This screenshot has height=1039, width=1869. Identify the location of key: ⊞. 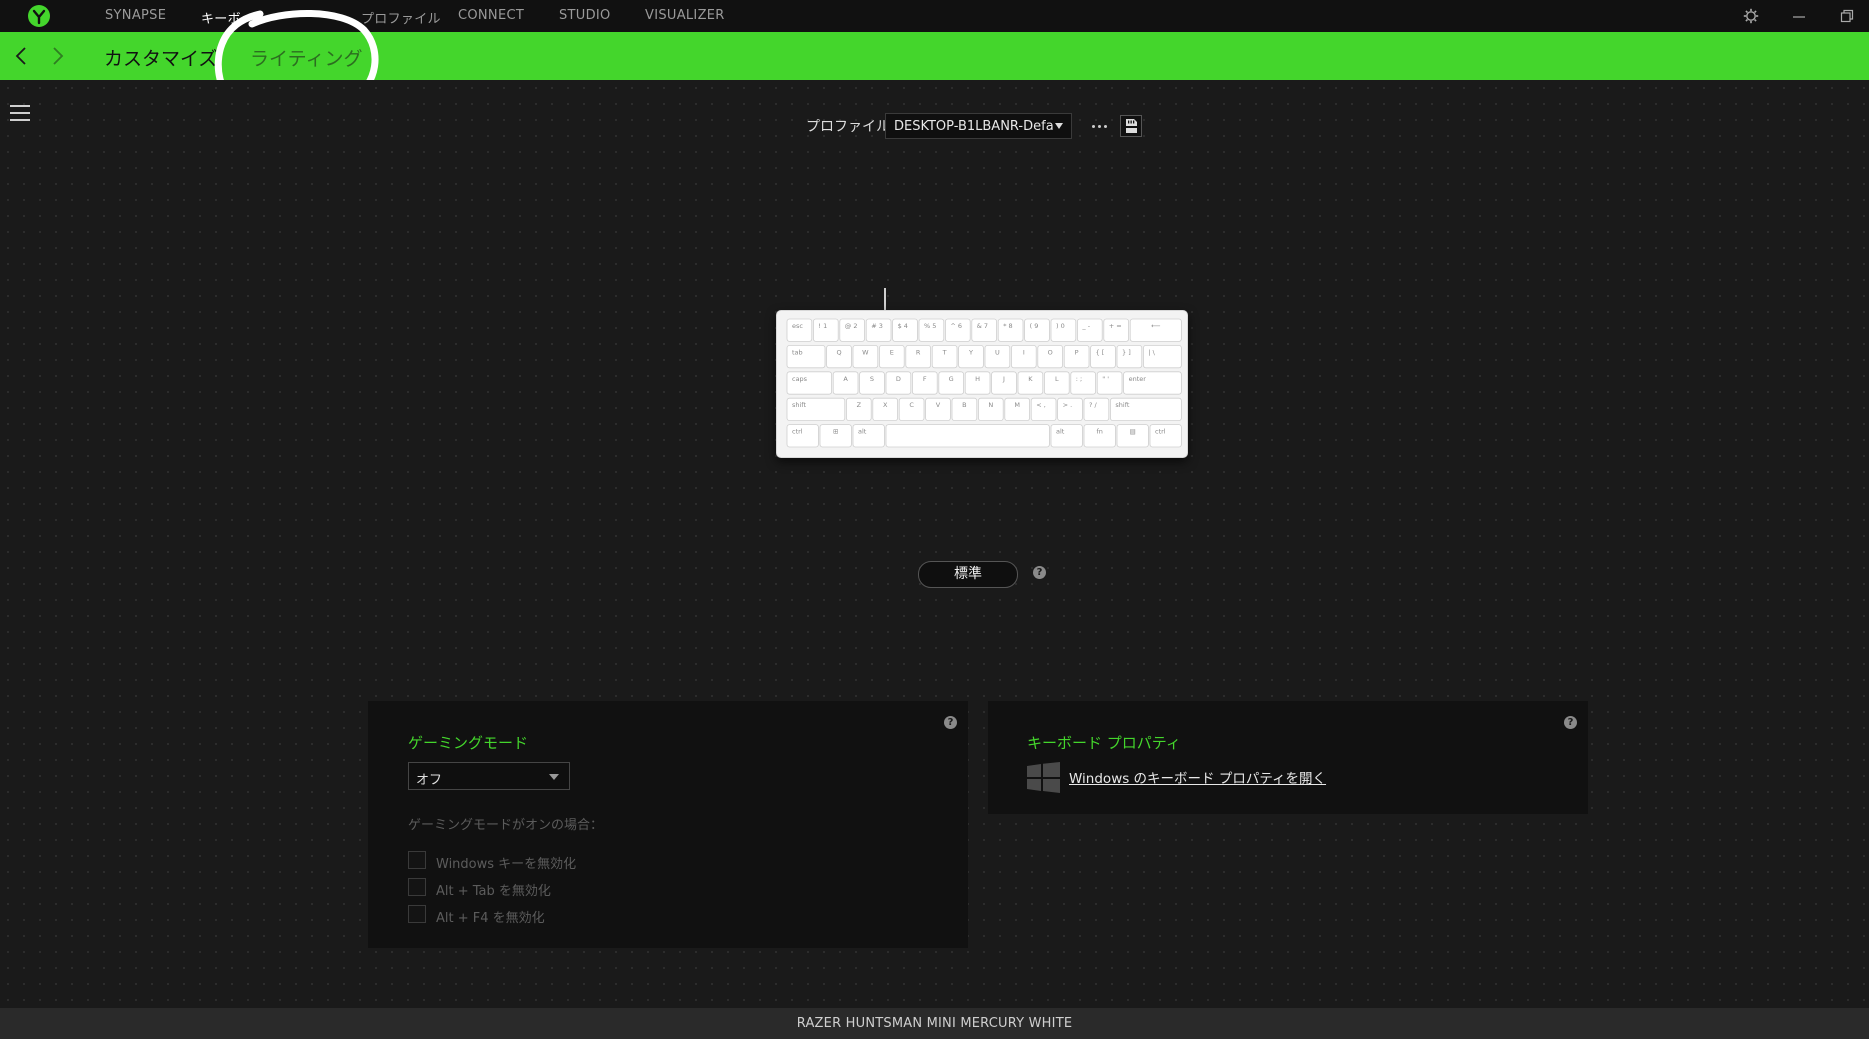
(835, 436).